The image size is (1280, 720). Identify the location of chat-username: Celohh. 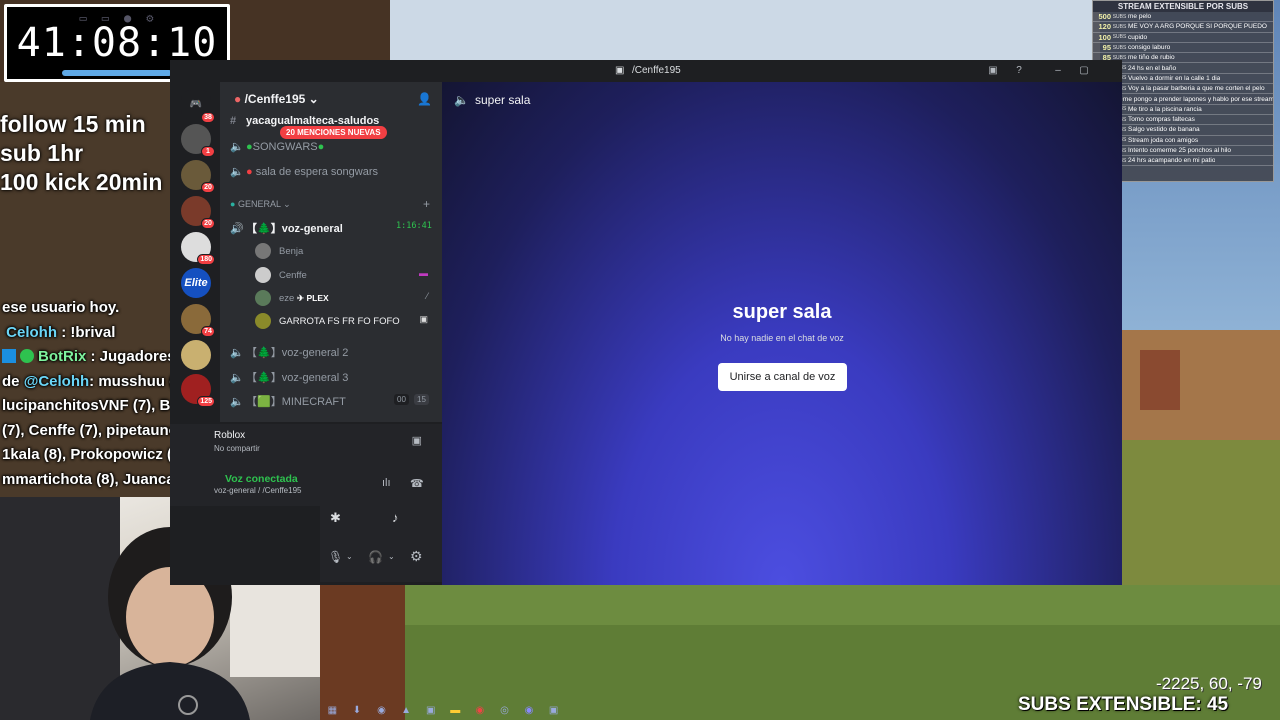
(32, 332).